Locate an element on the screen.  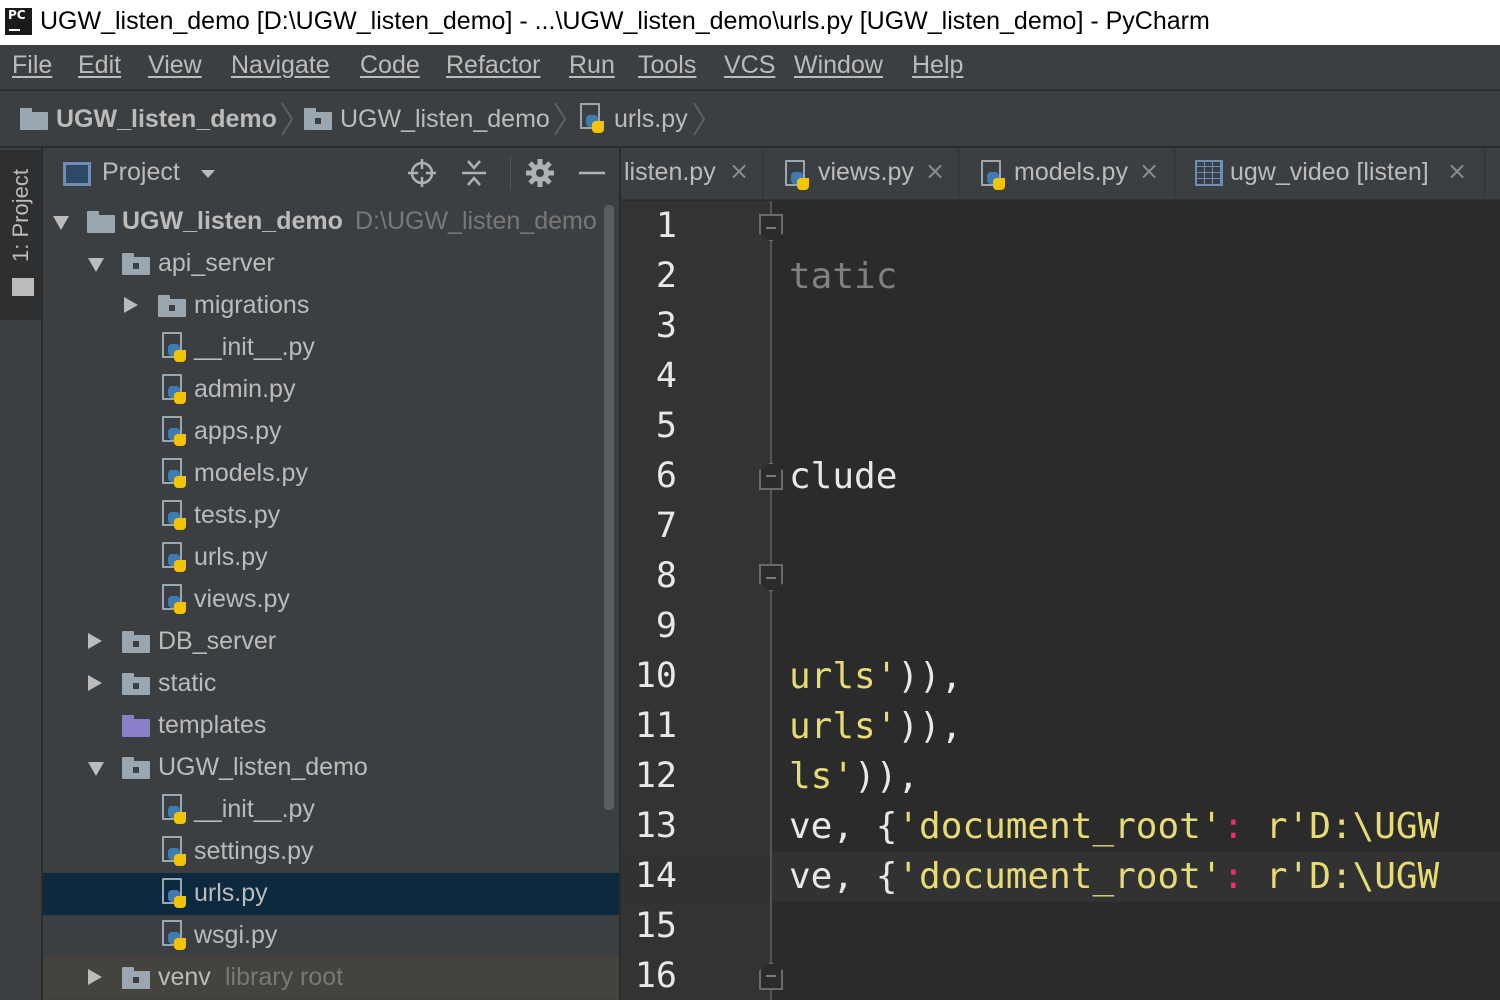
code-line: 2 tatic is located at coordinates (1060, 277).